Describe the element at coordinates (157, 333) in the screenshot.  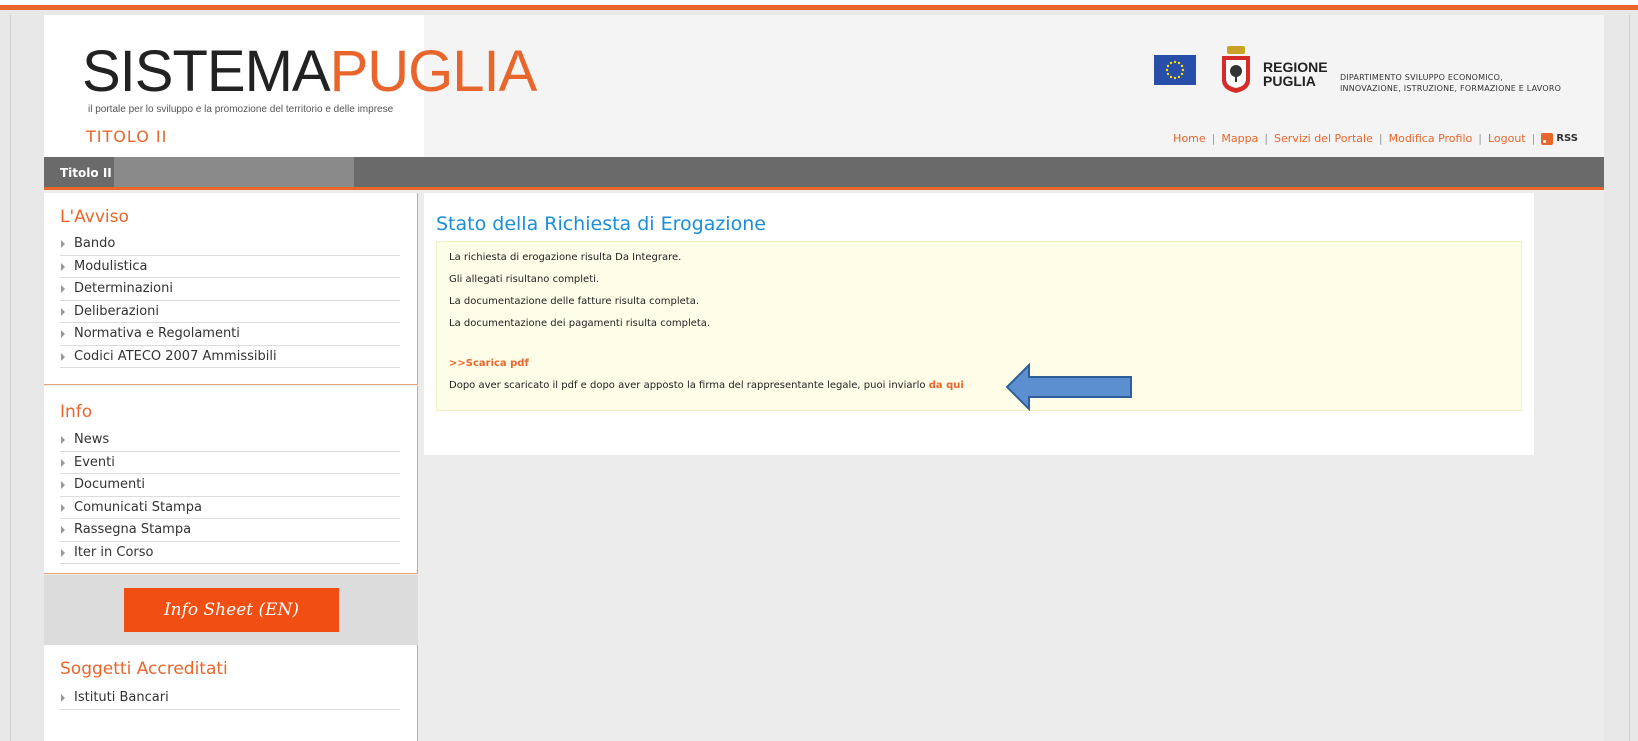
I see `sidebar-item-label: Normativa e Regolamenti` at that location.